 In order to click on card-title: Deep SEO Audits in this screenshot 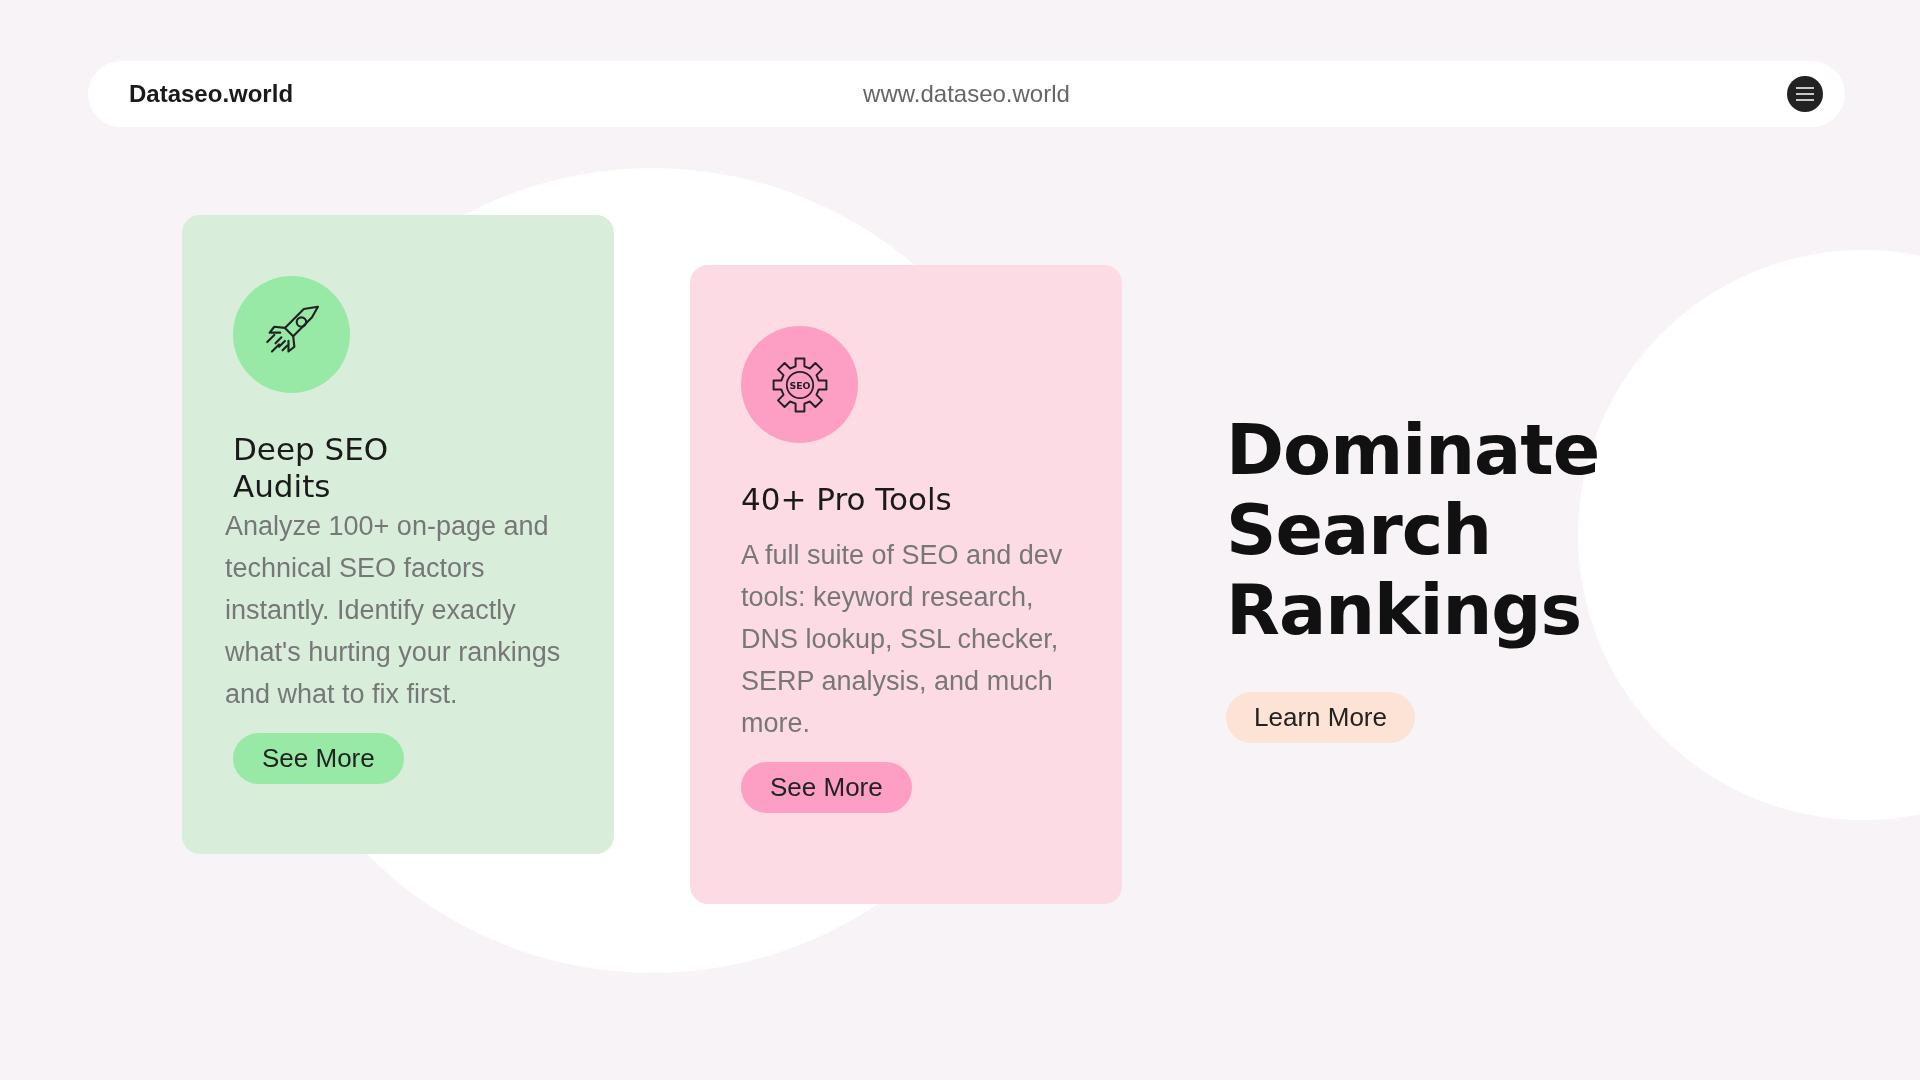, I will do `click(311, 468)`.